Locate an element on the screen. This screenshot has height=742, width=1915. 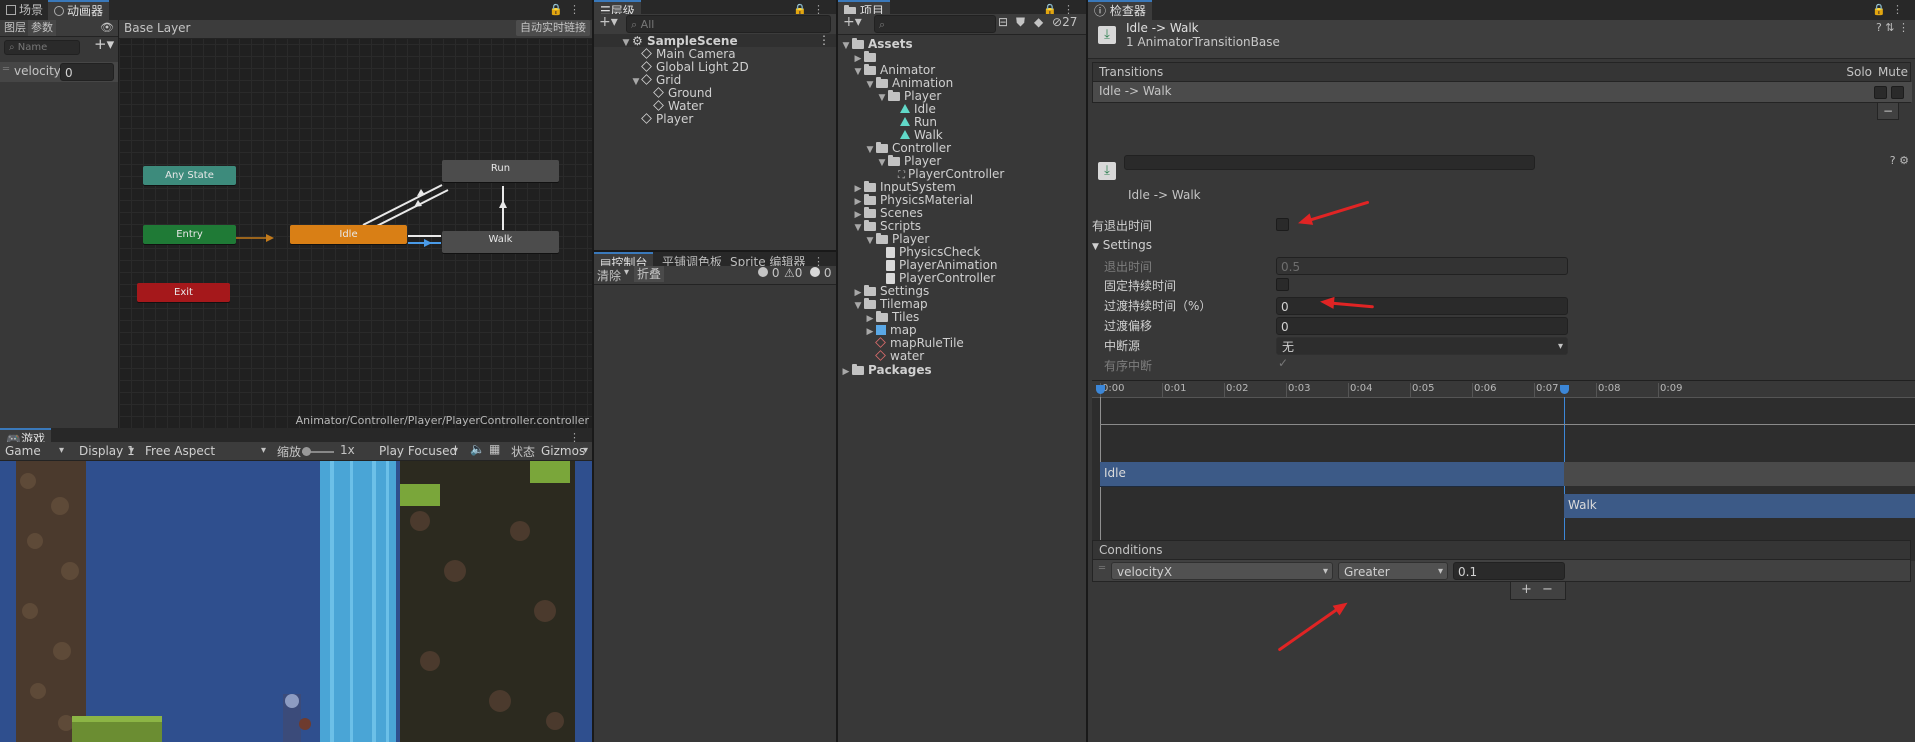
project-search-input: ⌕ is located at coordinates (935, 24).